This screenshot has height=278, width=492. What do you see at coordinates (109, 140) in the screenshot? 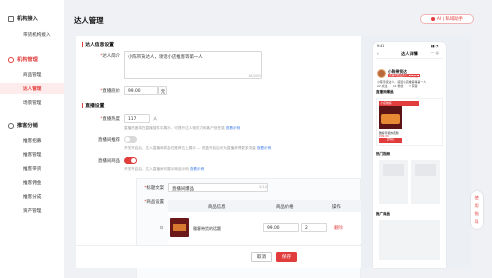
I see `pin-label: 直播间推荐` at bounding box center [109, 140].